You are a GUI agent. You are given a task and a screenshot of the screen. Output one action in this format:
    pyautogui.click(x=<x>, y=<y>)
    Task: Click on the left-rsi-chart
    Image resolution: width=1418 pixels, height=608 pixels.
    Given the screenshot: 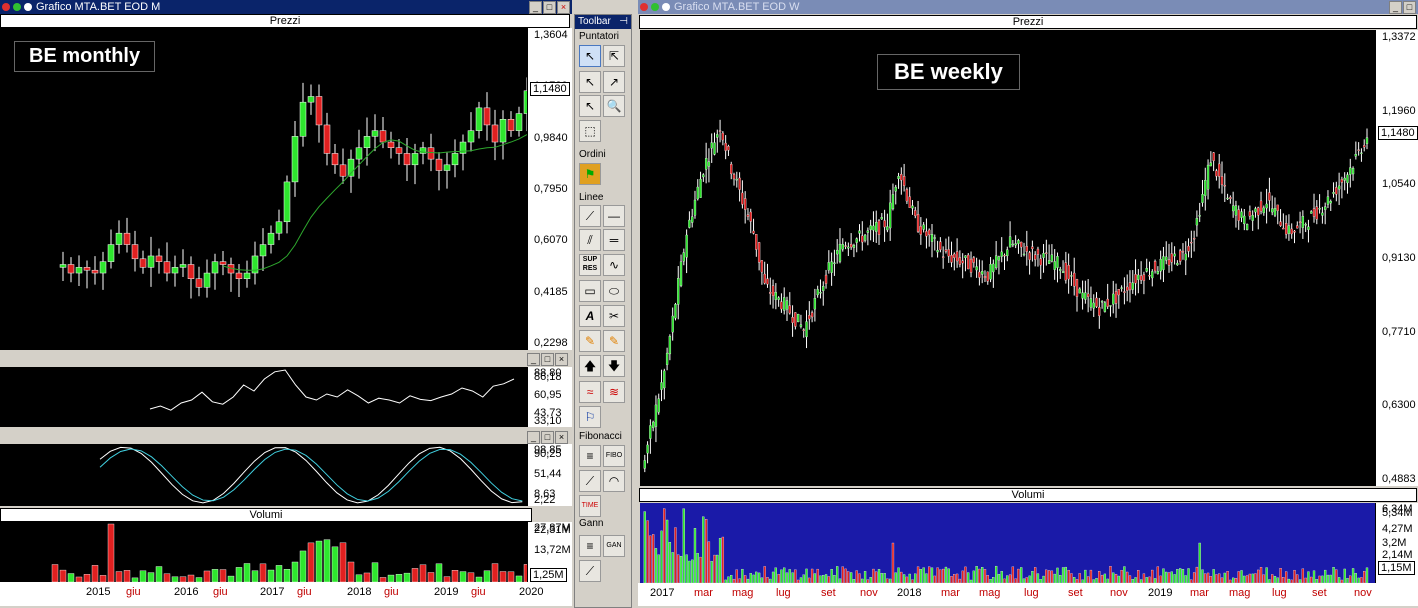 What is the action you would take?
    pyautogui.click(x=263, y=397)
    